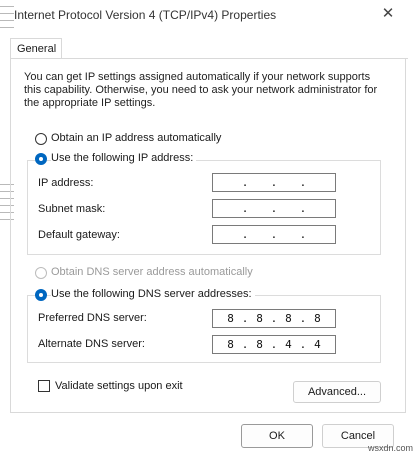 This screenshot has height=455, width=417. I want to click on ip-address-field: . . ., so click(274, 182).